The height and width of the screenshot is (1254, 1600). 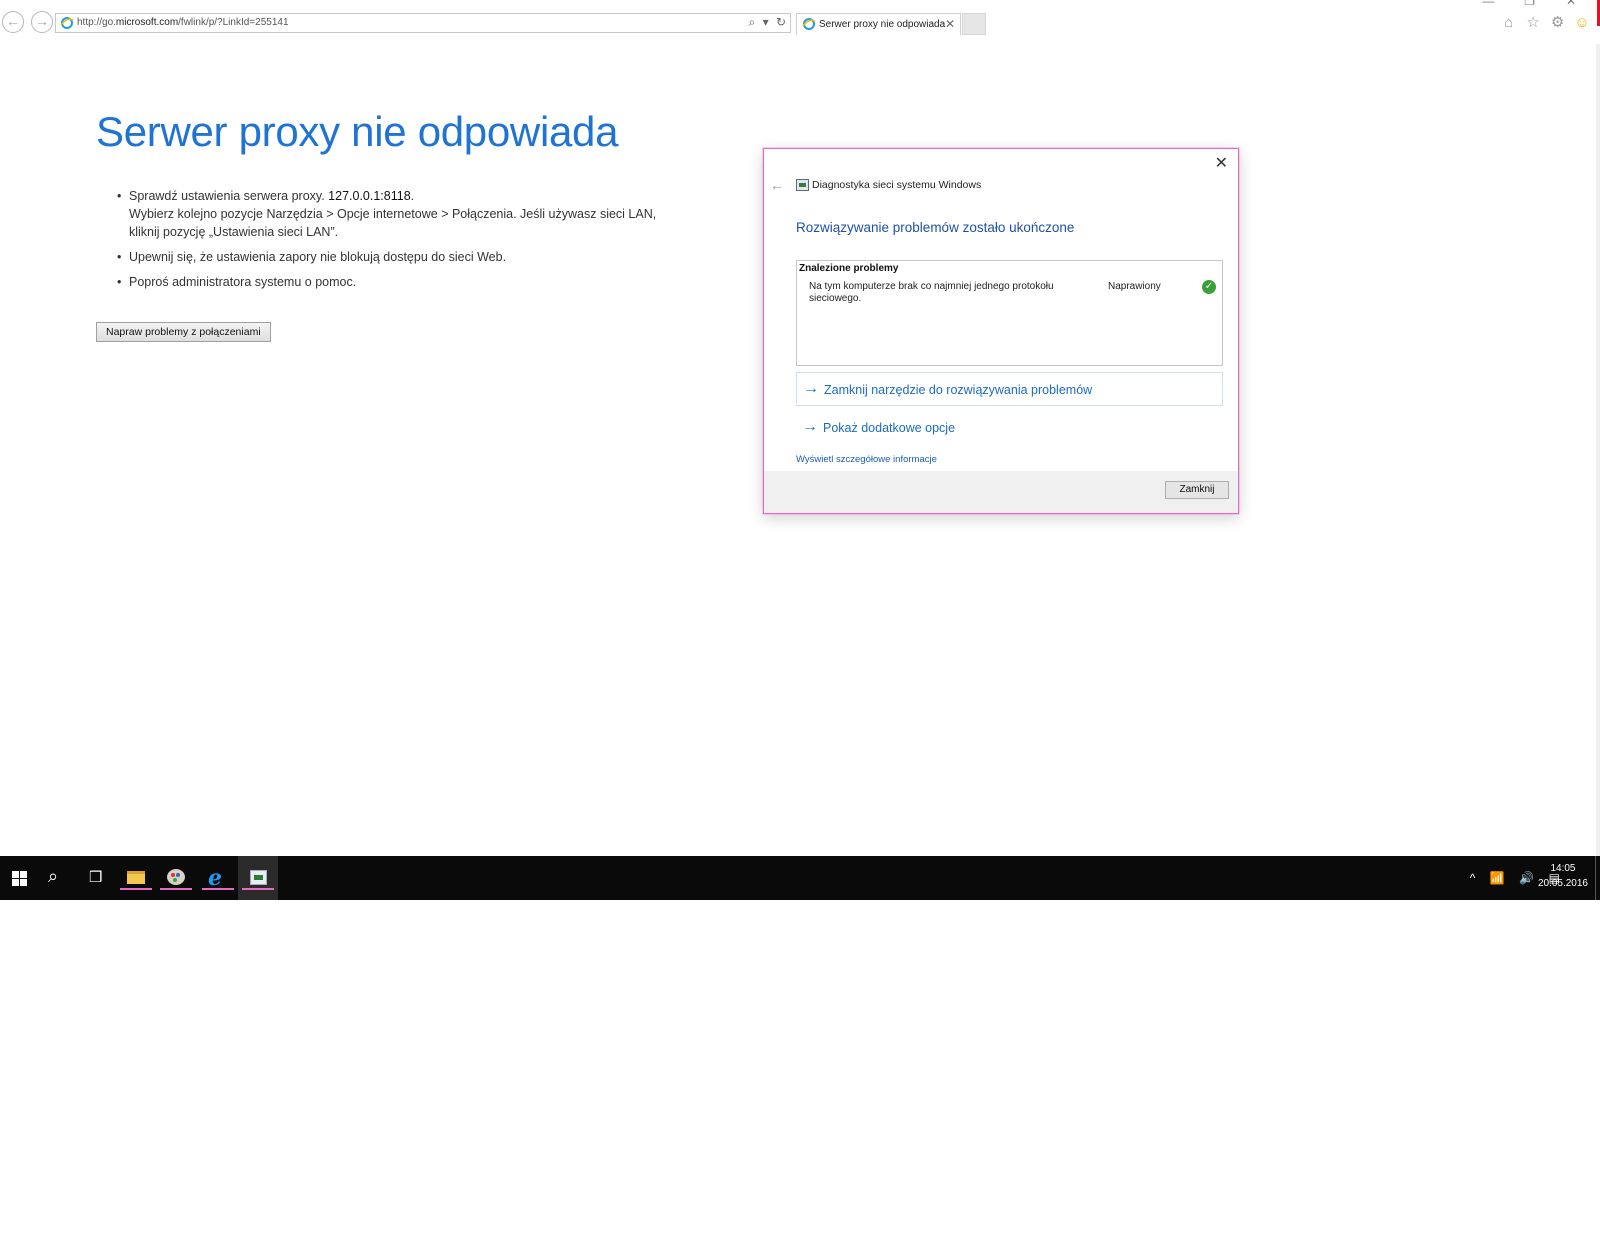 I want to click on tab-title: Serwer proxy nie odpowiada, so click(x=882, y=24).